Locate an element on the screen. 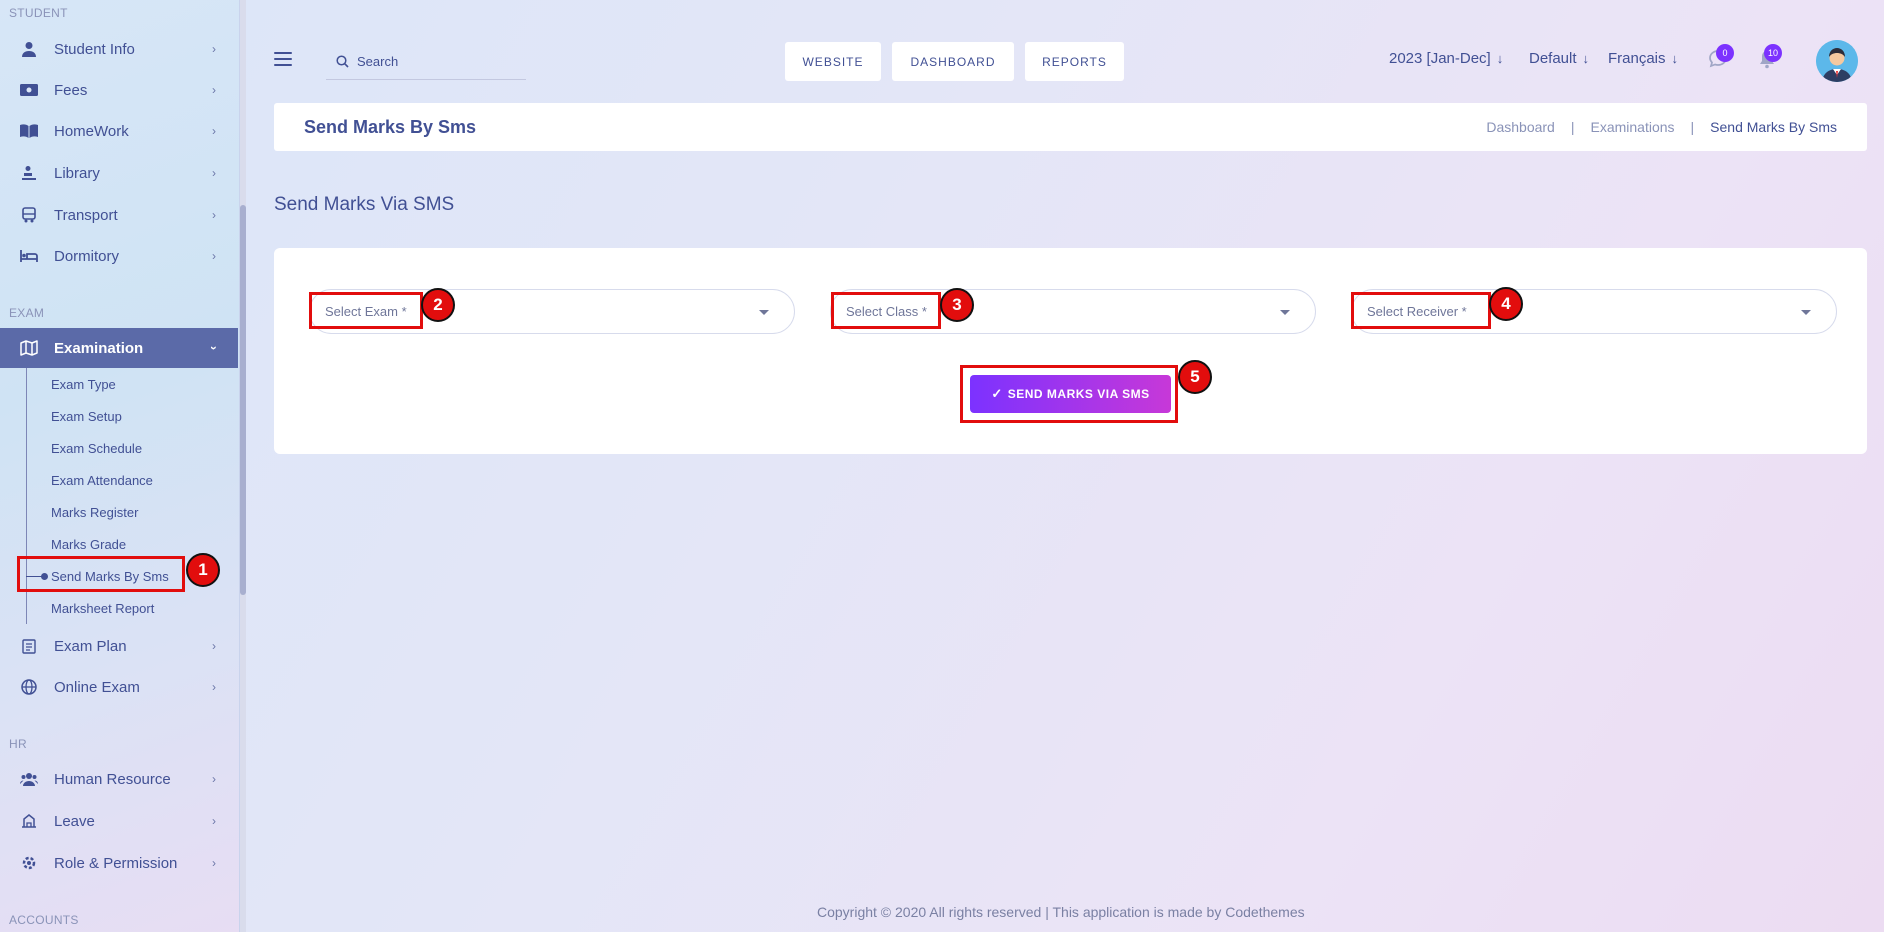  sidebar-item-transport: Transport › is located at coordinates (119, 215).